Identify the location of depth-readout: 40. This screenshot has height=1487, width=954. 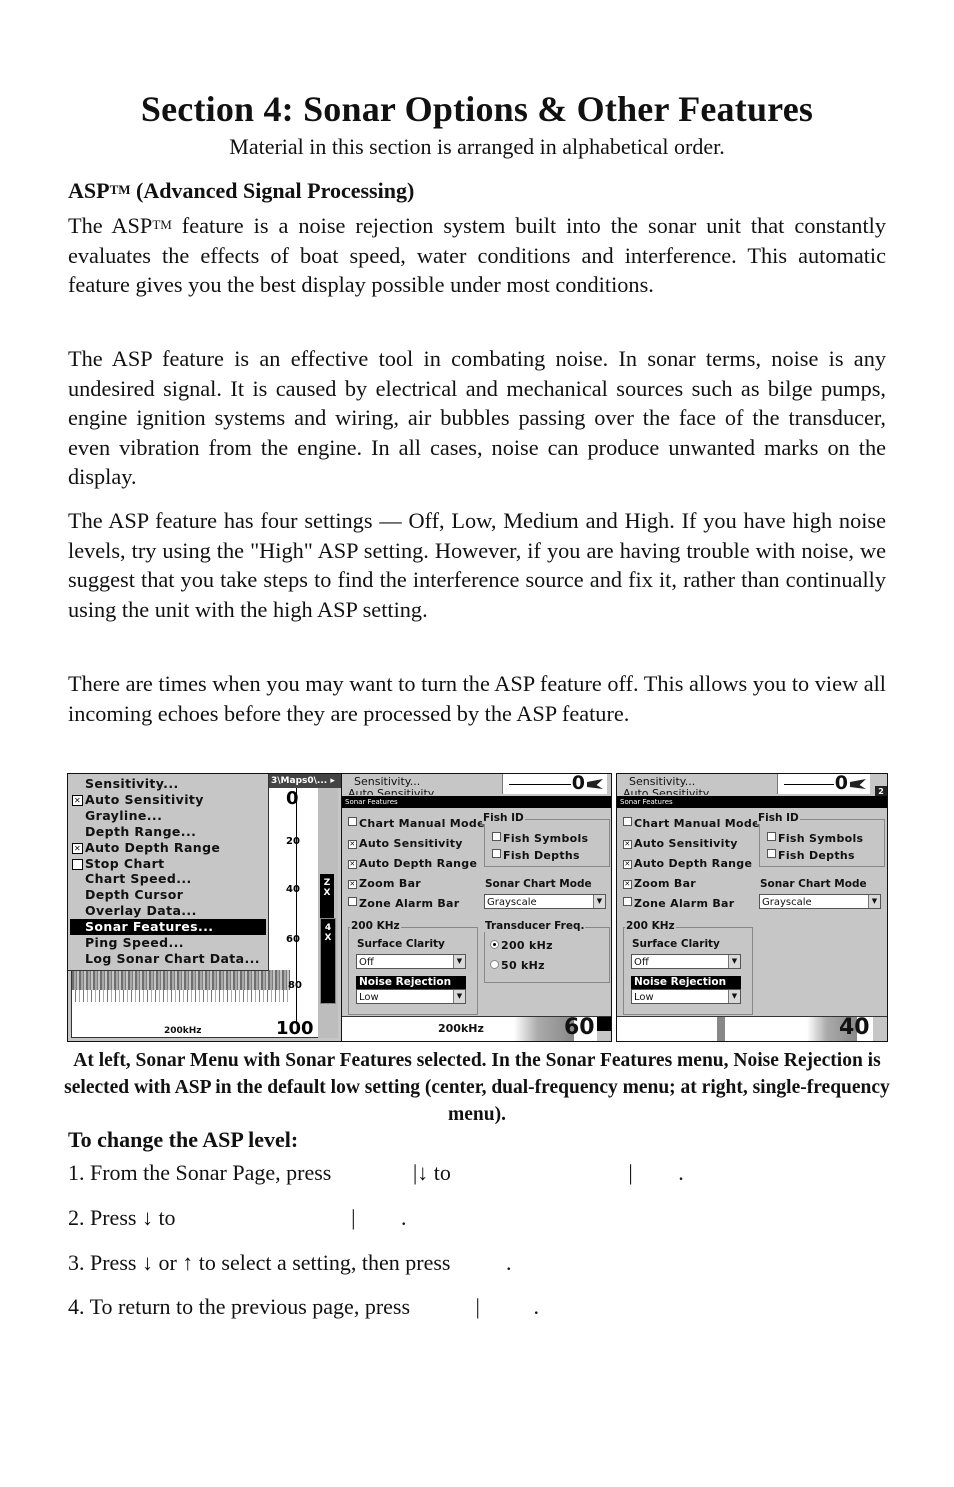
(854, 1027).